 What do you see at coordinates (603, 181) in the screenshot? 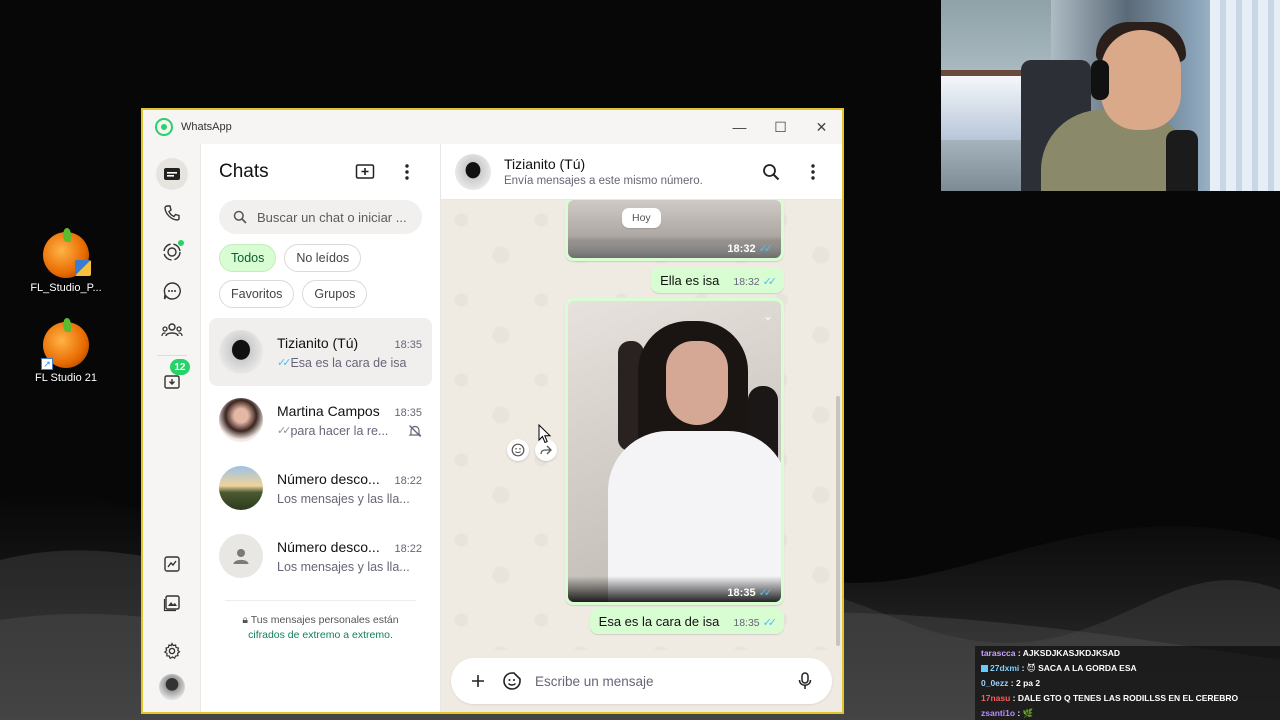
I see `contact-subtitle: Envía mensajes a este mismo número.` at bounding box center [603, 181].